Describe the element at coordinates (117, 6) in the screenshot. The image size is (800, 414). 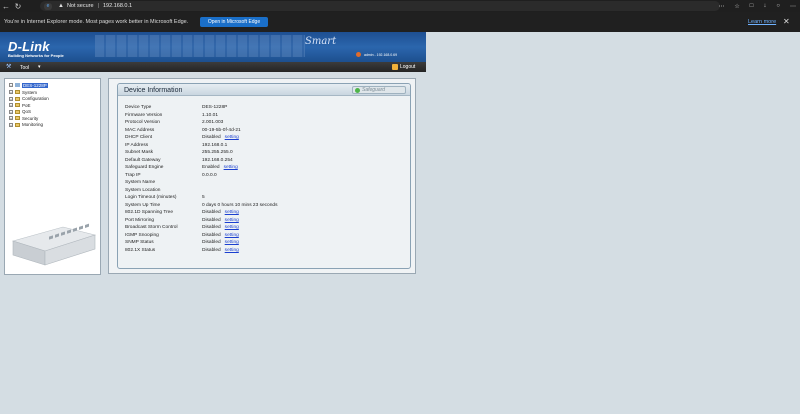
I see `url-text: 192.168.0.1` at that location.